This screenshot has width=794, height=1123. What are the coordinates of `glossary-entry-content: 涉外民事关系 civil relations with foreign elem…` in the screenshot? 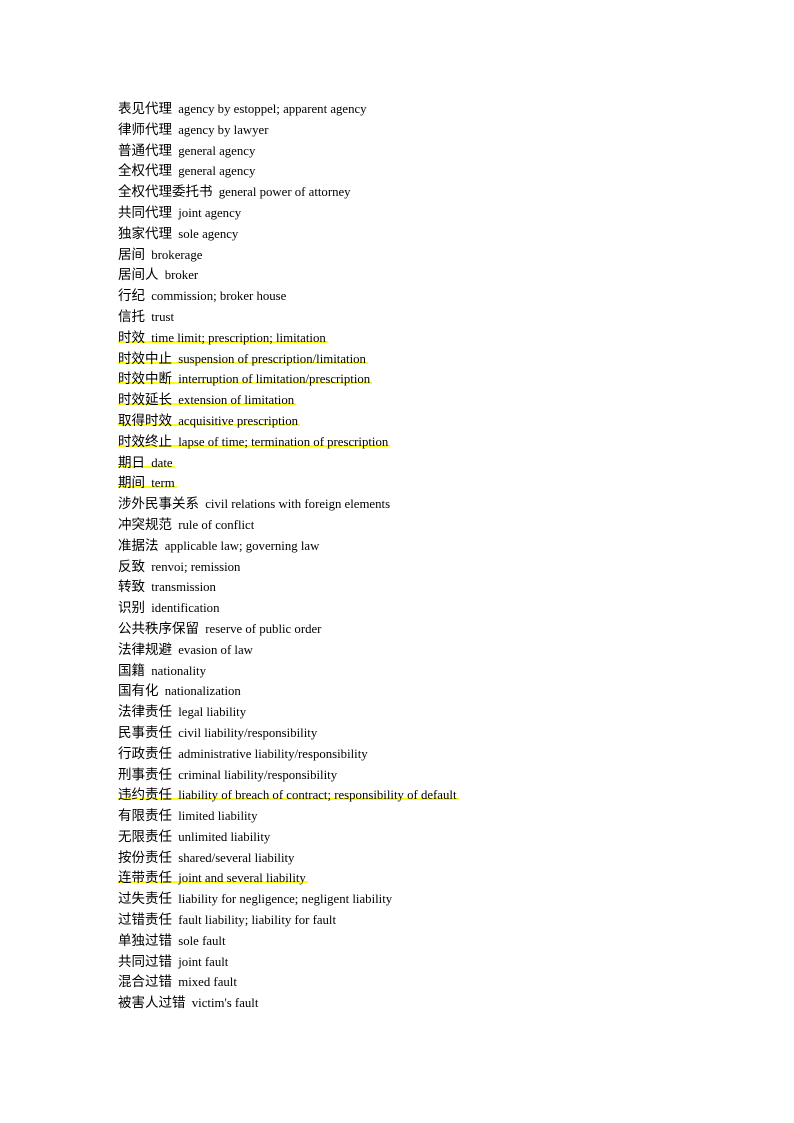 It's located at (255, 504).